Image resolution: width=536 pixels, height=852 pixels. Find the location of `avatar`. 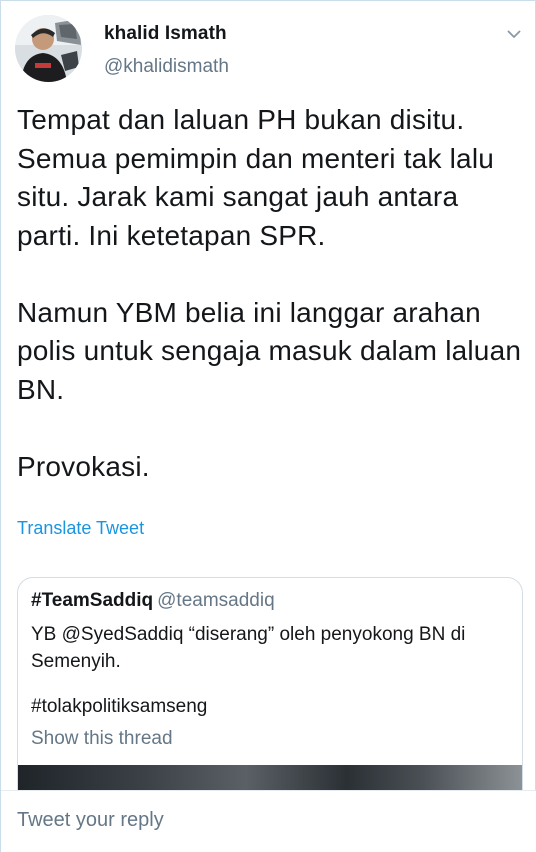

avatar is located at coordinates (48, 48).